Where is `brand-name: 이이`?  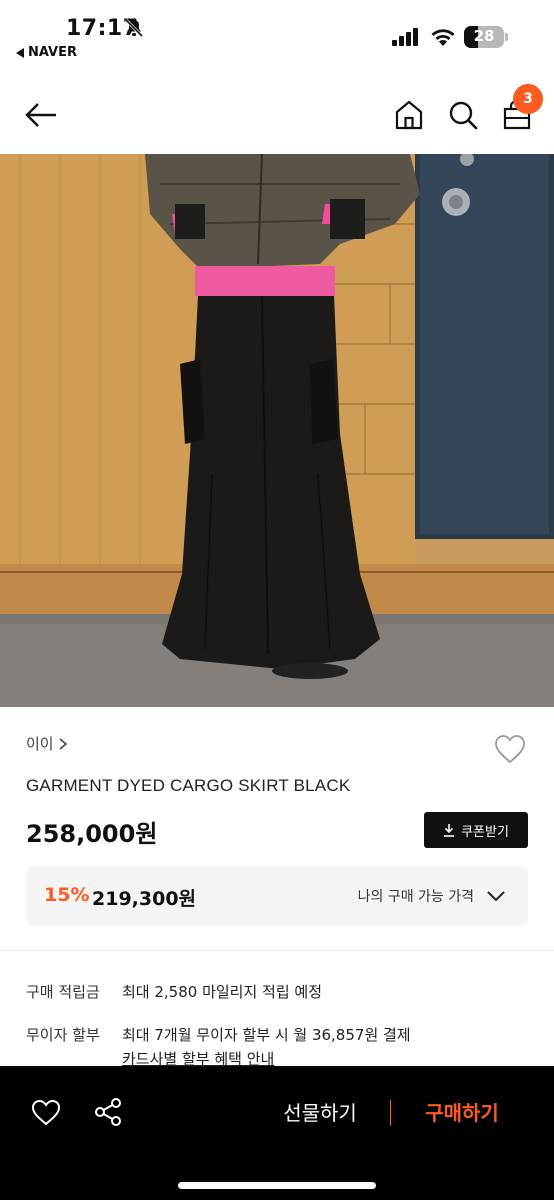 brand-name: 이이 is located at coordinates (40, 744).